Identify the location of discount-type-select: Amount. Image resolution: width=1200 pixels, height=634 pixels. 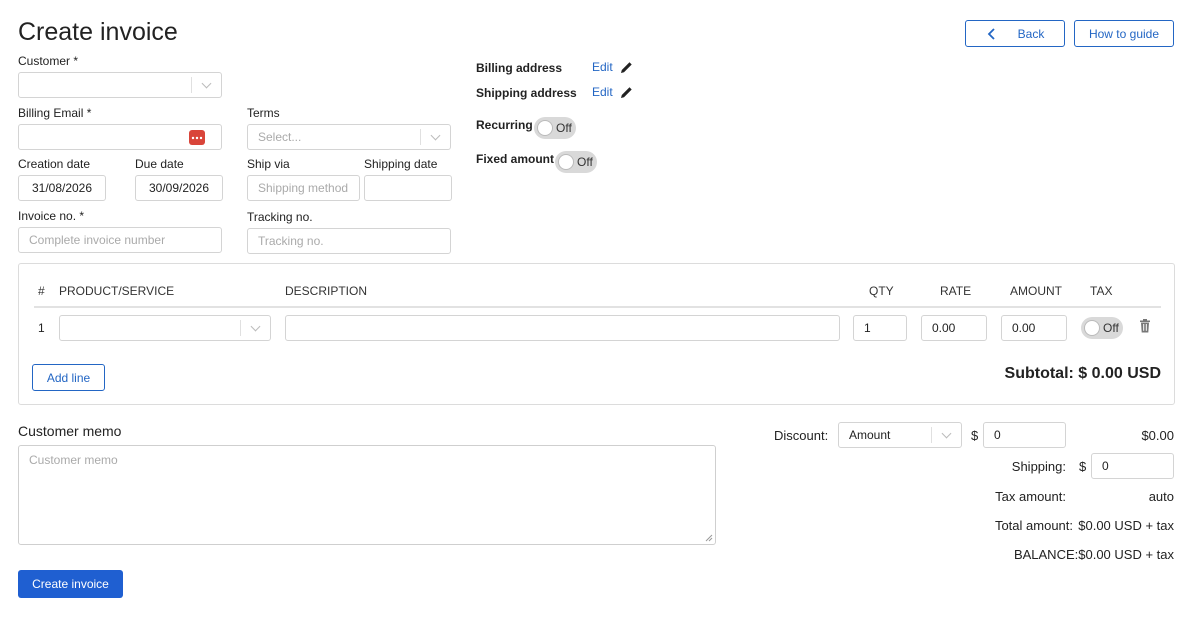
(900, 435).